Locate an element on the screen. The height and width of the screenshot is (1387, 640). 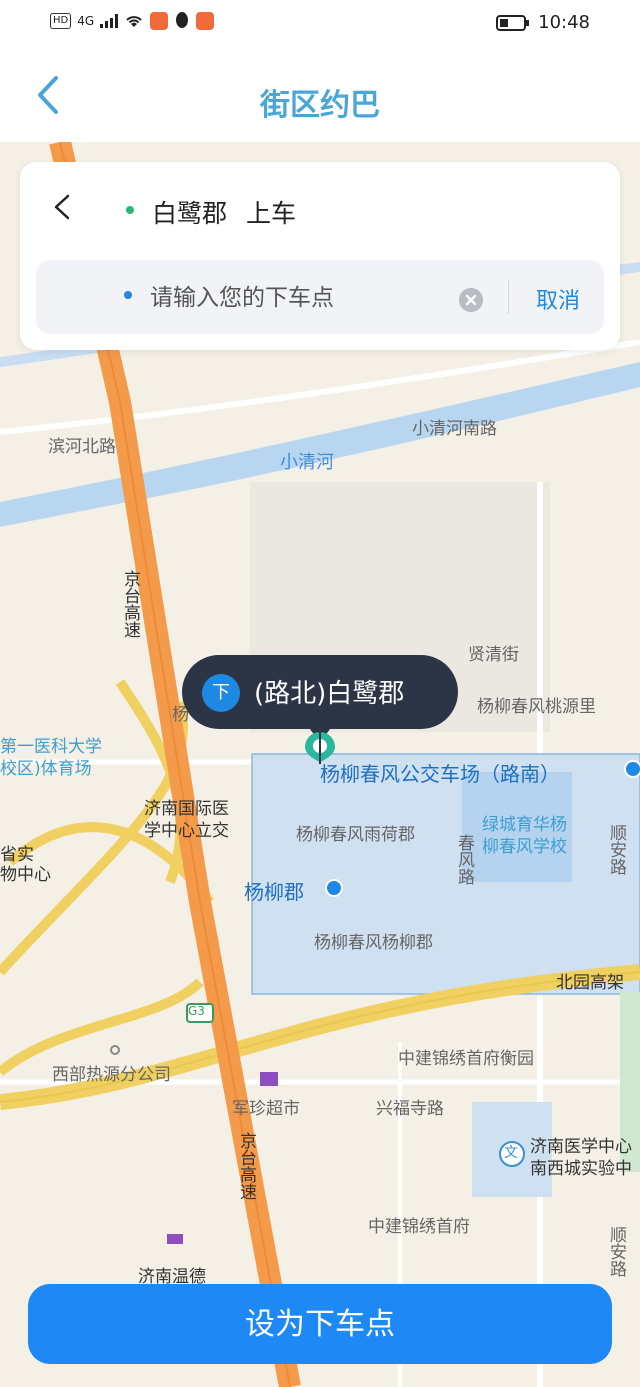
map-label-xiaoqinghe-road: 小清河南路 is located at coordinates (454, 429).